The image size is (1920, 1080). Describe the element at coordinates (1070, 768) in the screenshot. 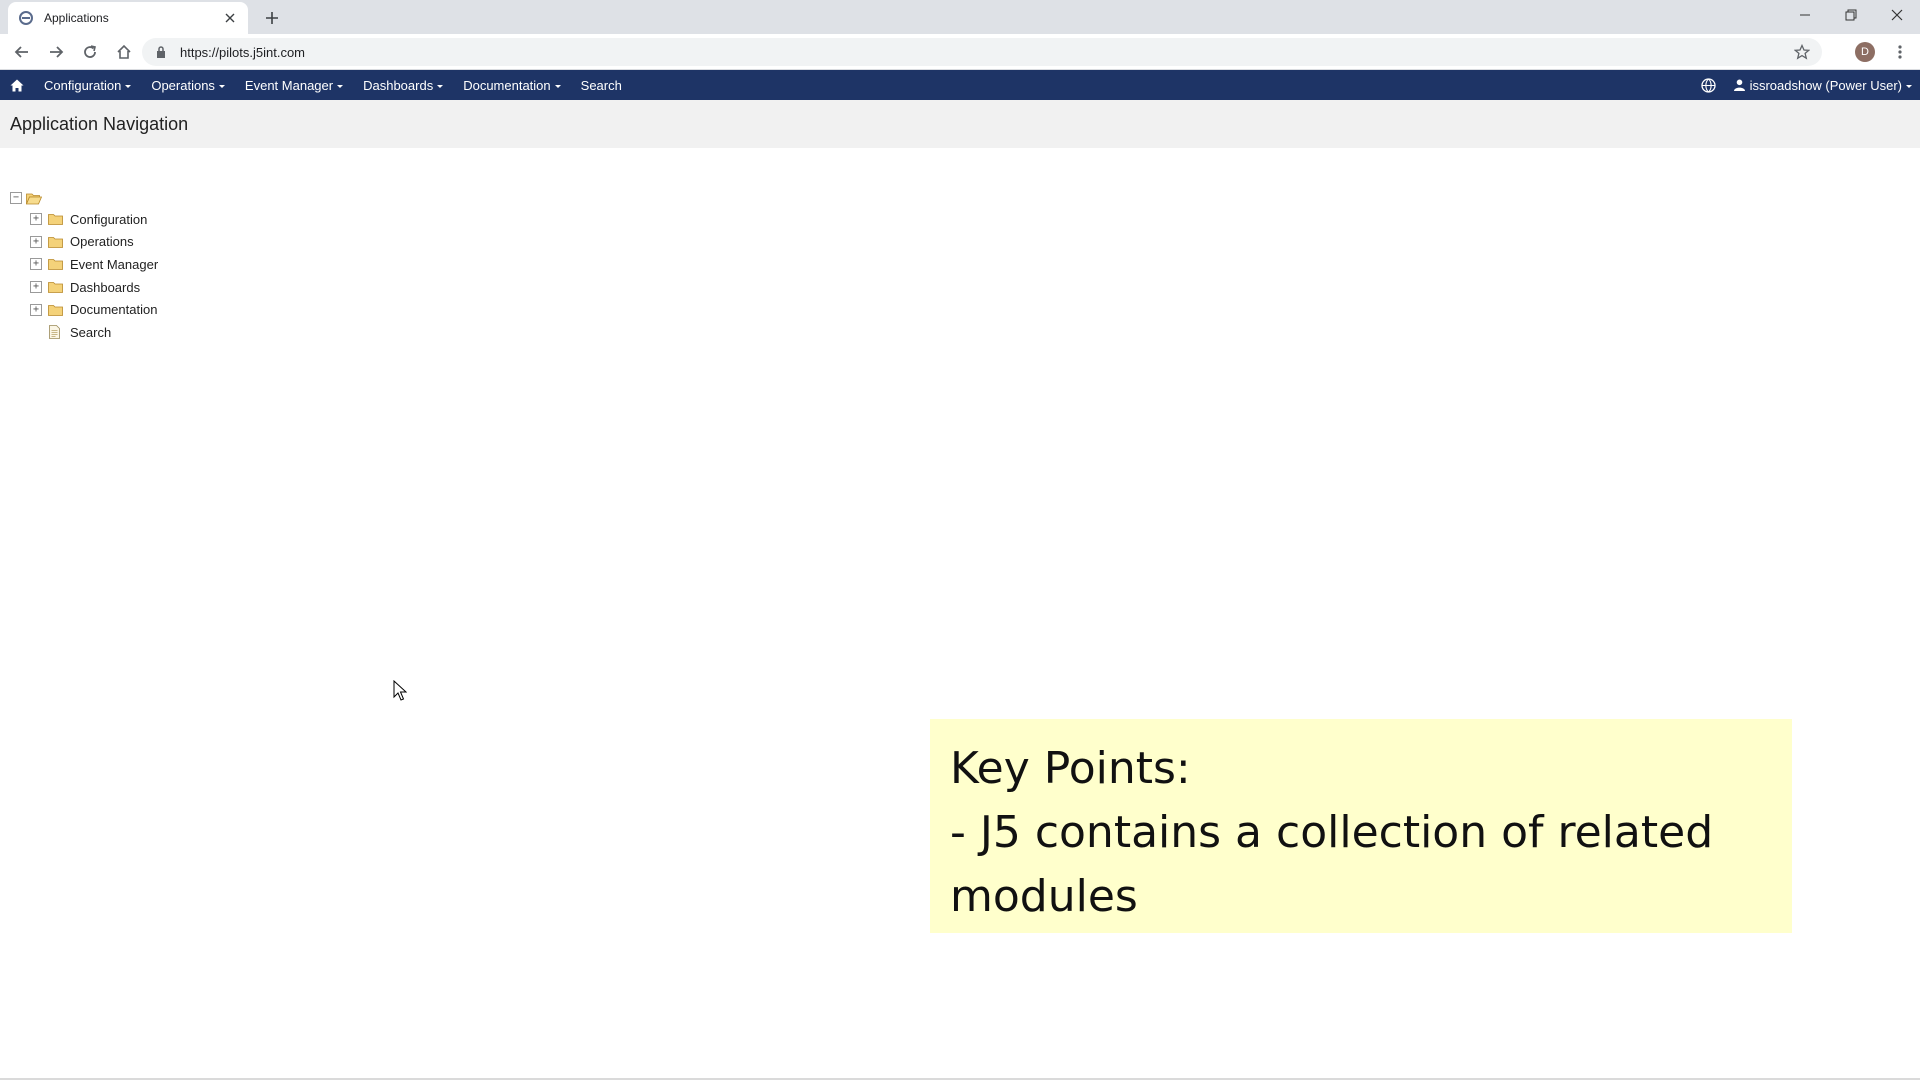

I see `note-heading: Key Points:` at that location.